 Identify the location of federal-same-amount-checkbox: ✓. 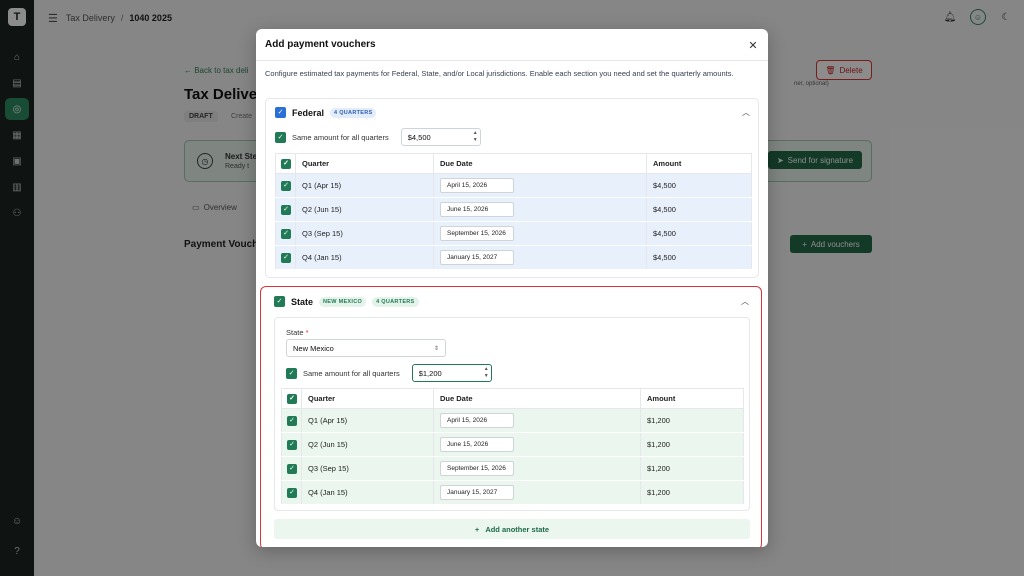
(280, 137).